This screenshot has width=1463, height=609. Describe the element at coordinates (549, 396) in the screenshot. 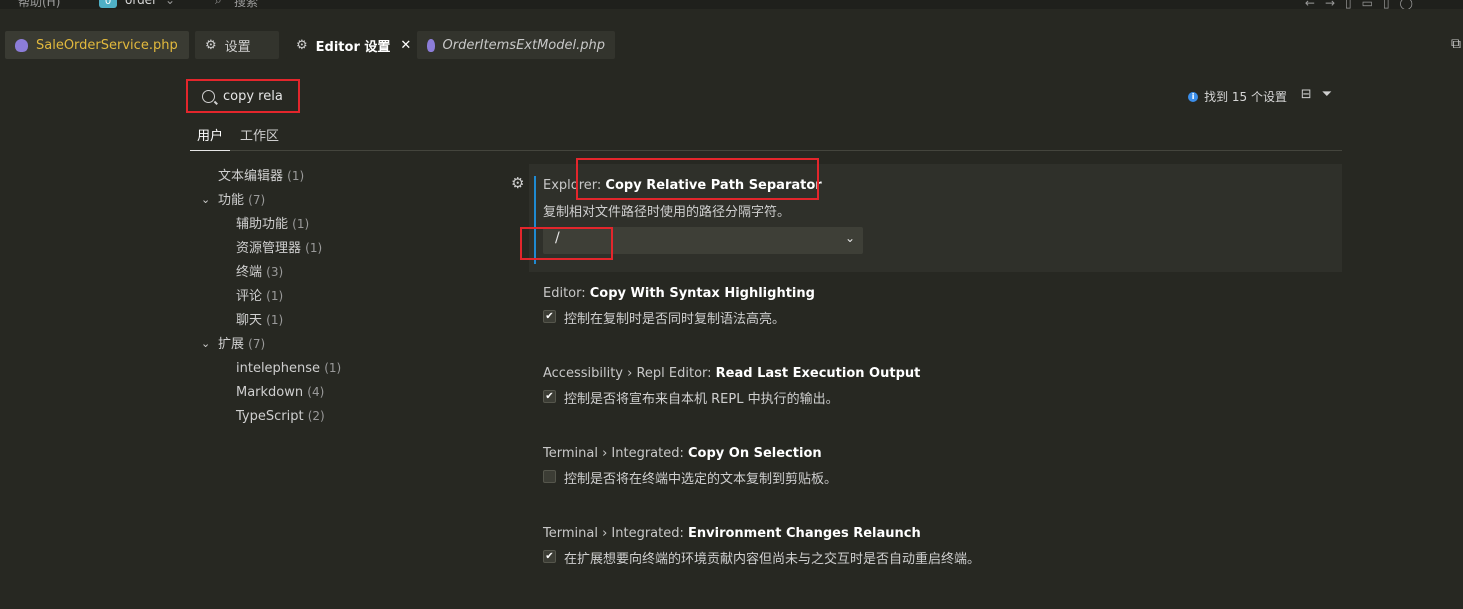

I see `checkbox-read-output: ✔` at that location.